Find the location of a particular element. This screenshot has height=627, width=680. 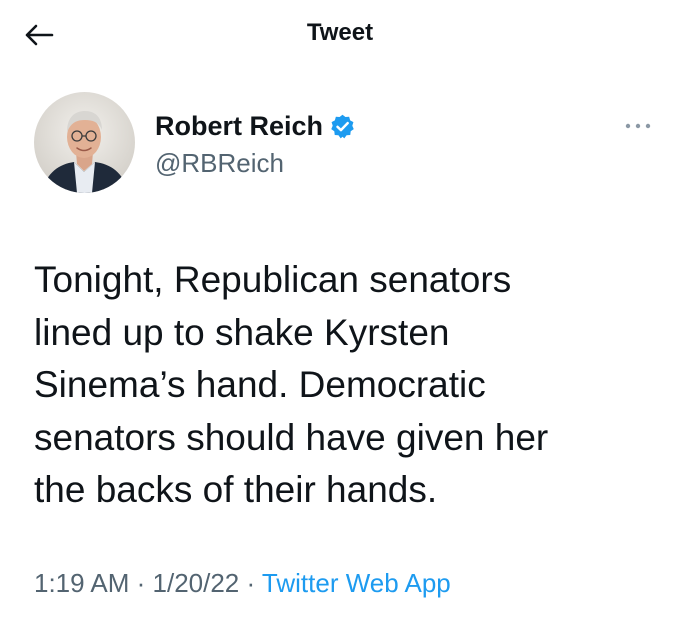

verified-badge-icon is located at coordinates (342, 126).